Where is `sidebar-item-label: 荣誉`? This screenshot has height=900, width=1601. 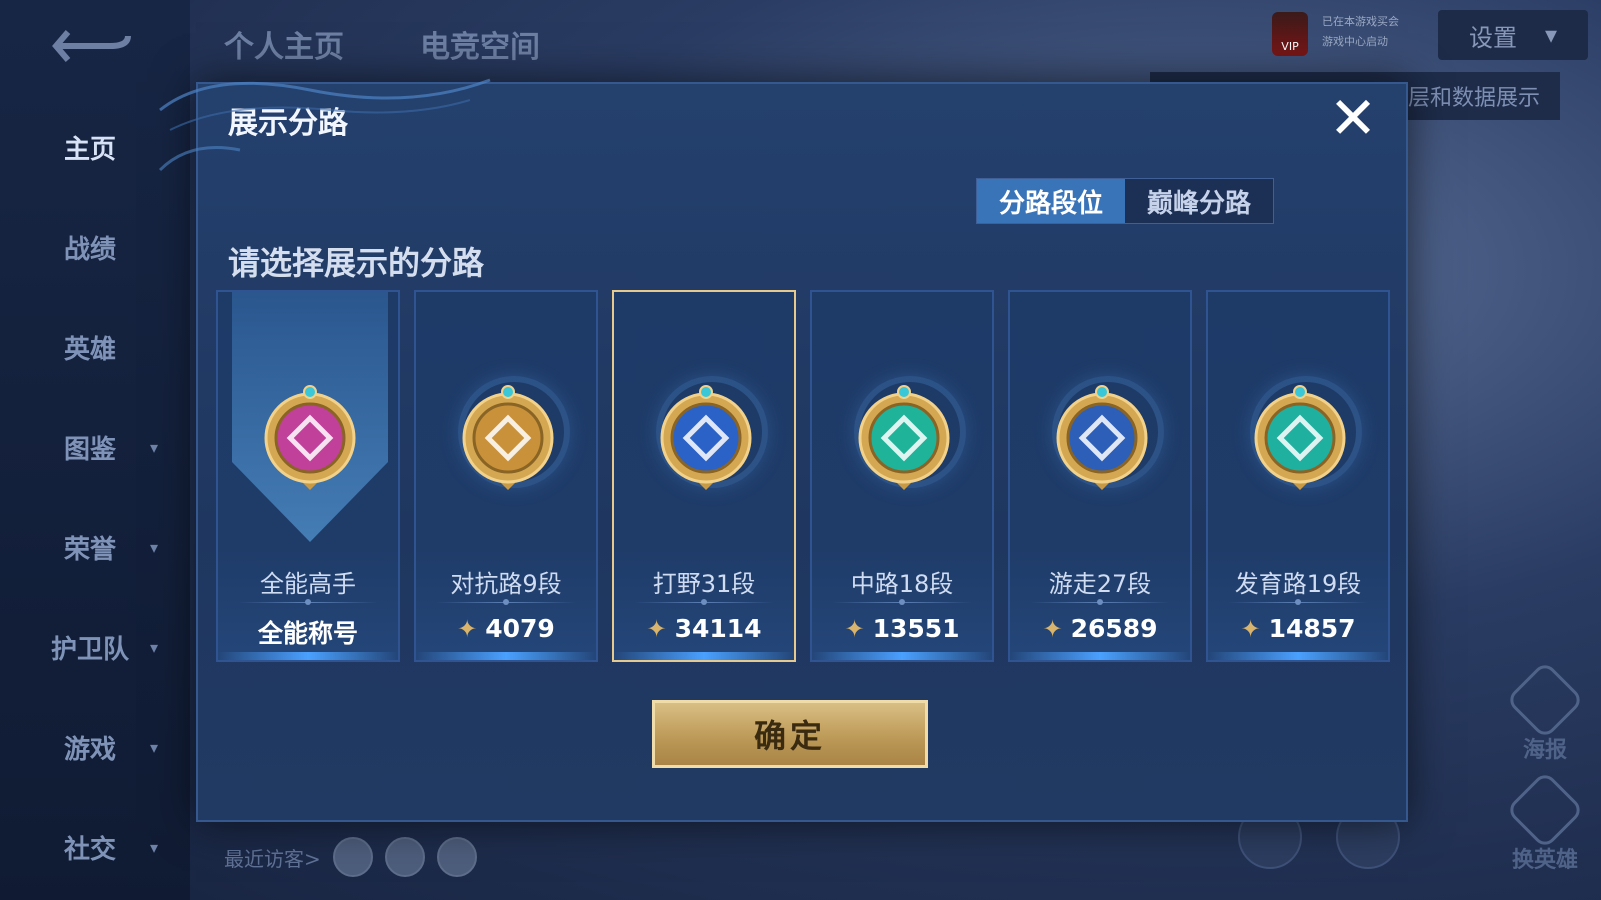 sidebar-item-label: 荣誉 is located at coordinates (89, 549).